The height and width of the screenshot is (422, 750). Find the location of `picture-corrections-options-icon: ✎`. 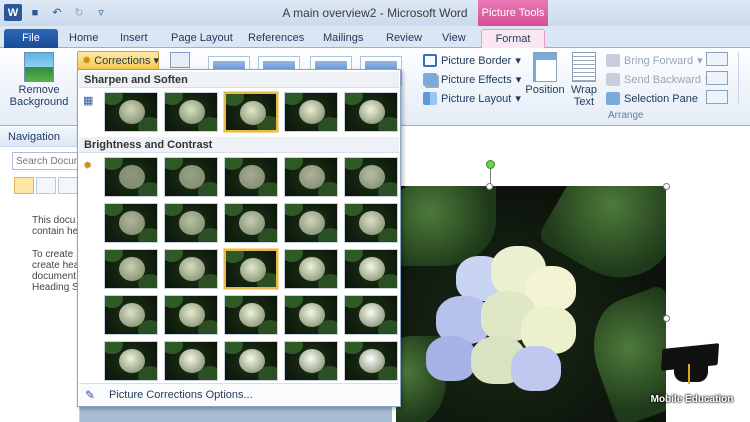

picture-corrections-options-icon: ✎ is located at coordinates (90, 394).